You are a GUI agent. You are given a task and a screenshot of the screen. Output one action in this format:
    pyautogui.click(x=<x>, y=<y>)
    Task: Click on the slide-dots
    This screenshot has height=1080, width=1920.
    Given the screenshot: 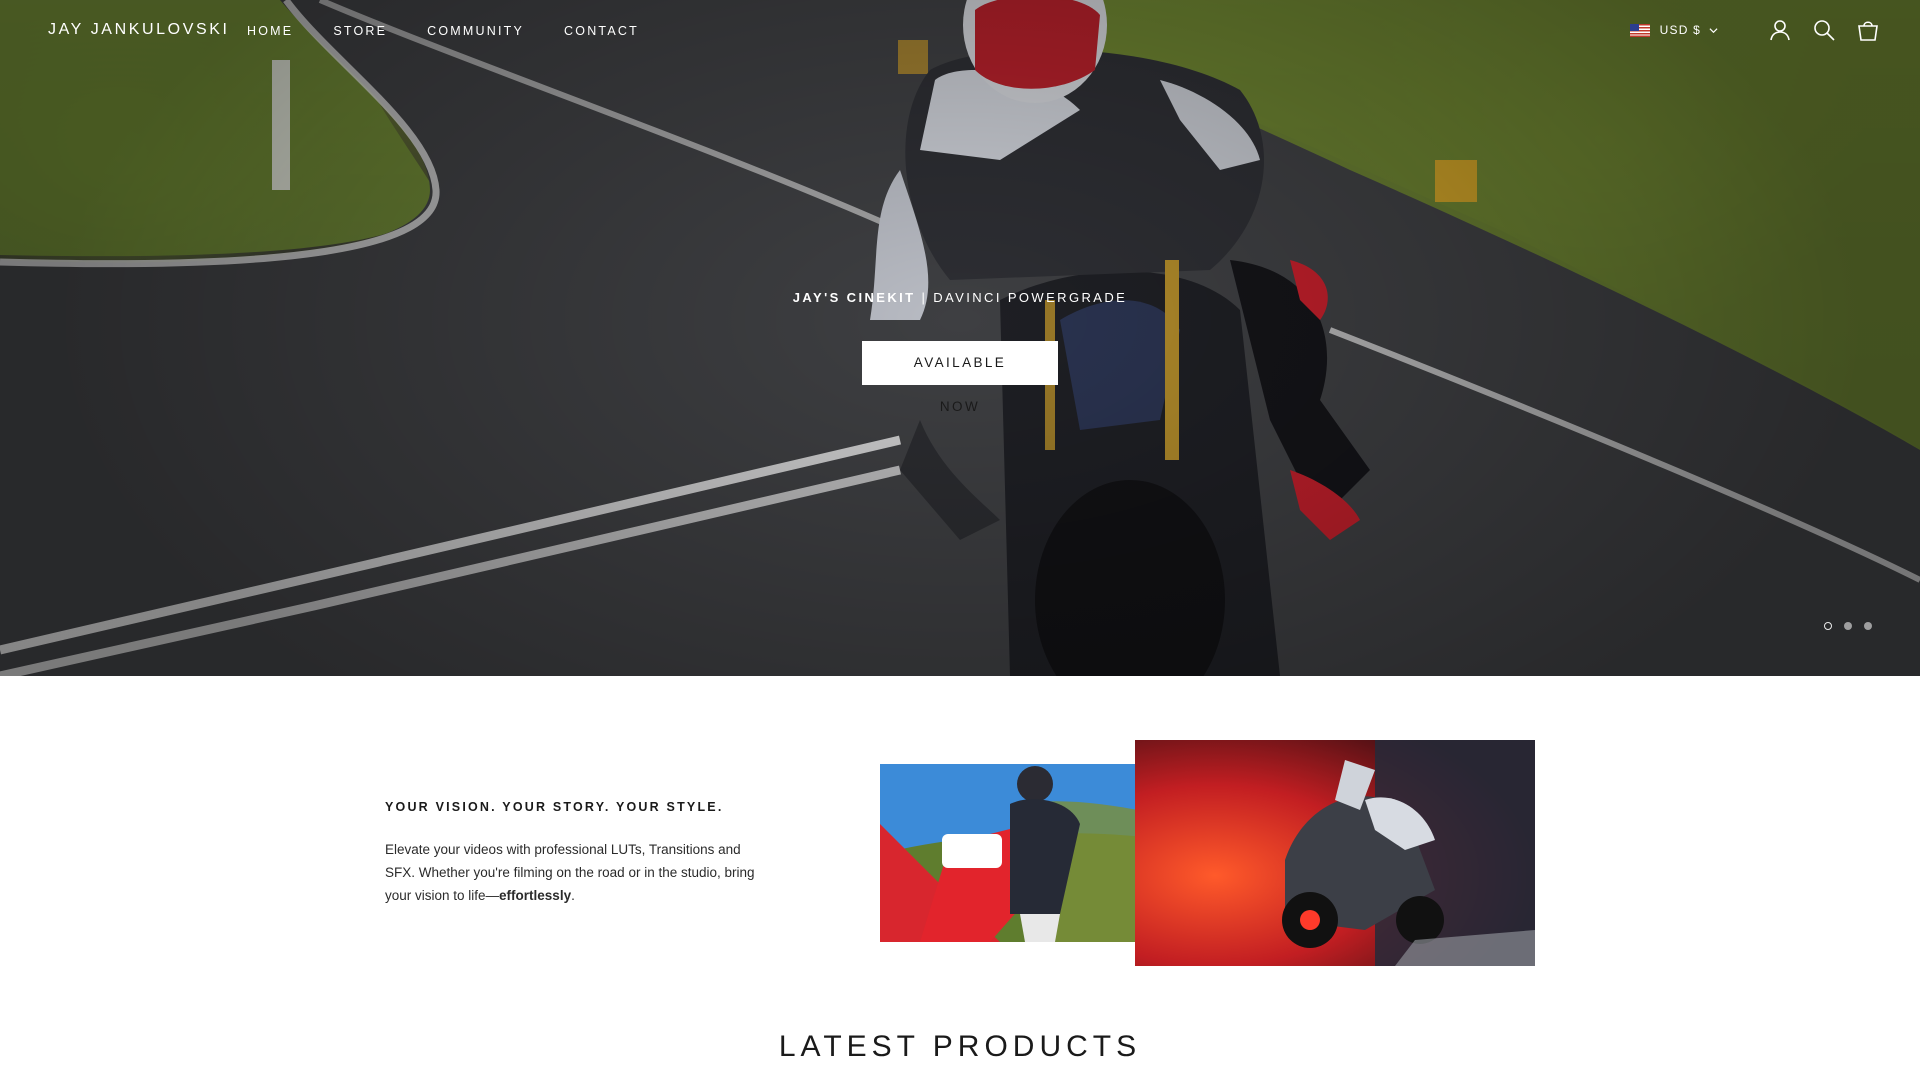 What is the action you would take?
    pyautogui.click(x=1848, y=626)
    